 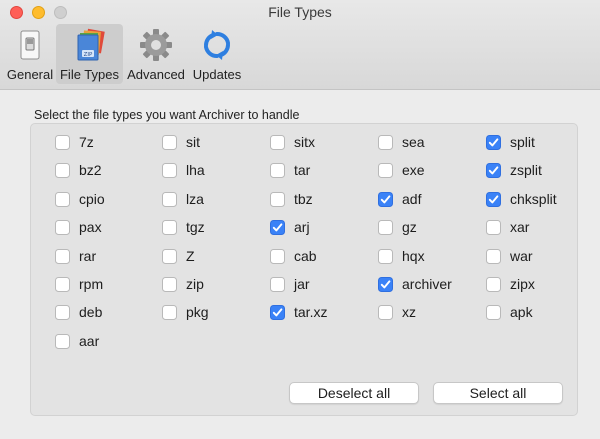 What do you see at coordinates (217, 54) in the screenshot?
I see `toolbar-tab-updates: Updates` at bounding box center [217, 54].